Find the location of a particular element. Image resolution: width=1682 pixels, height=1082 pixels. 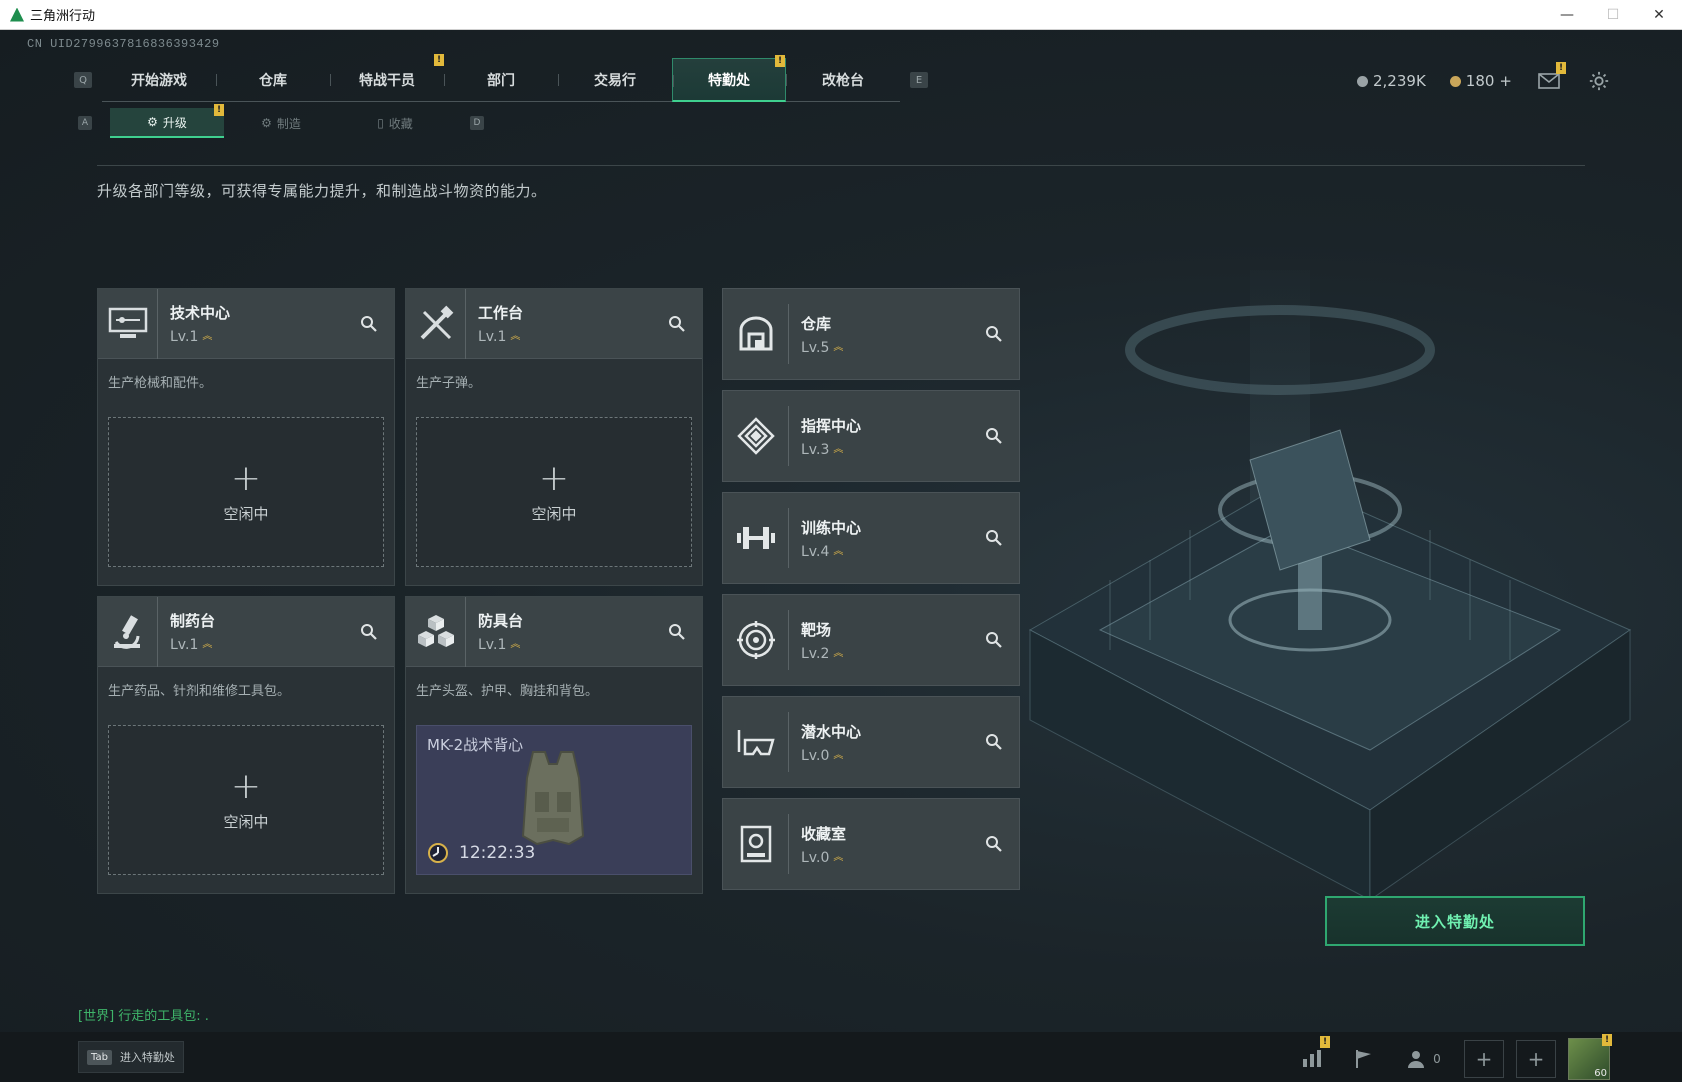

facility-level: Lv.0 is located at coordinates (815, 857).